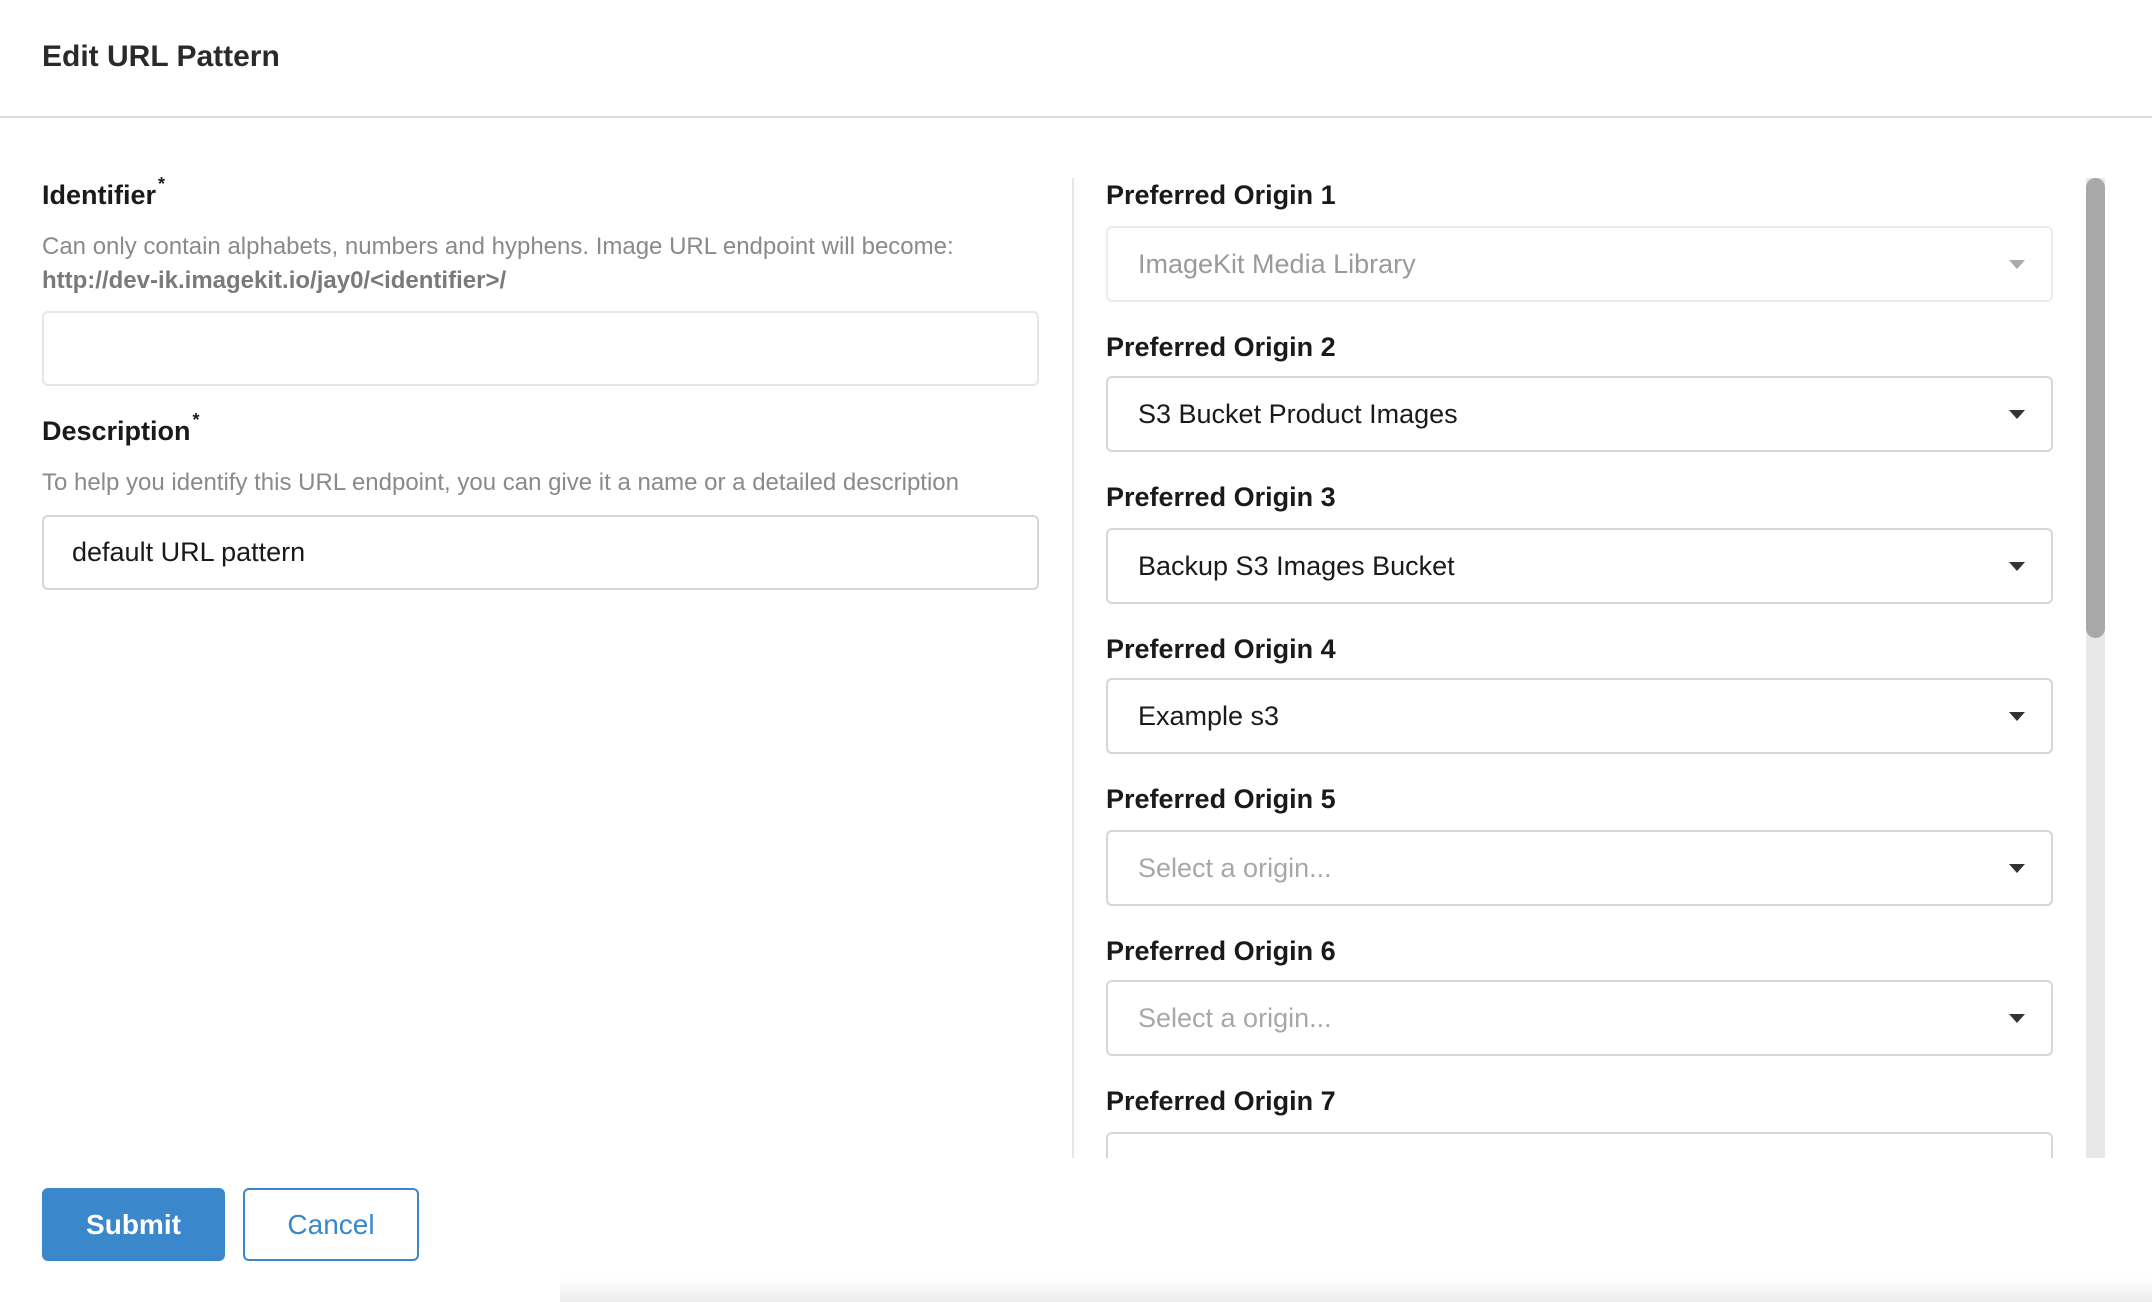 The height and width of the screenshot is (1302, 2152). What do you see at coordinates (1076, 59) in the screenshot?
I see `dialog-header: Edit URL Pattern` at bounding box center [1076, 59].